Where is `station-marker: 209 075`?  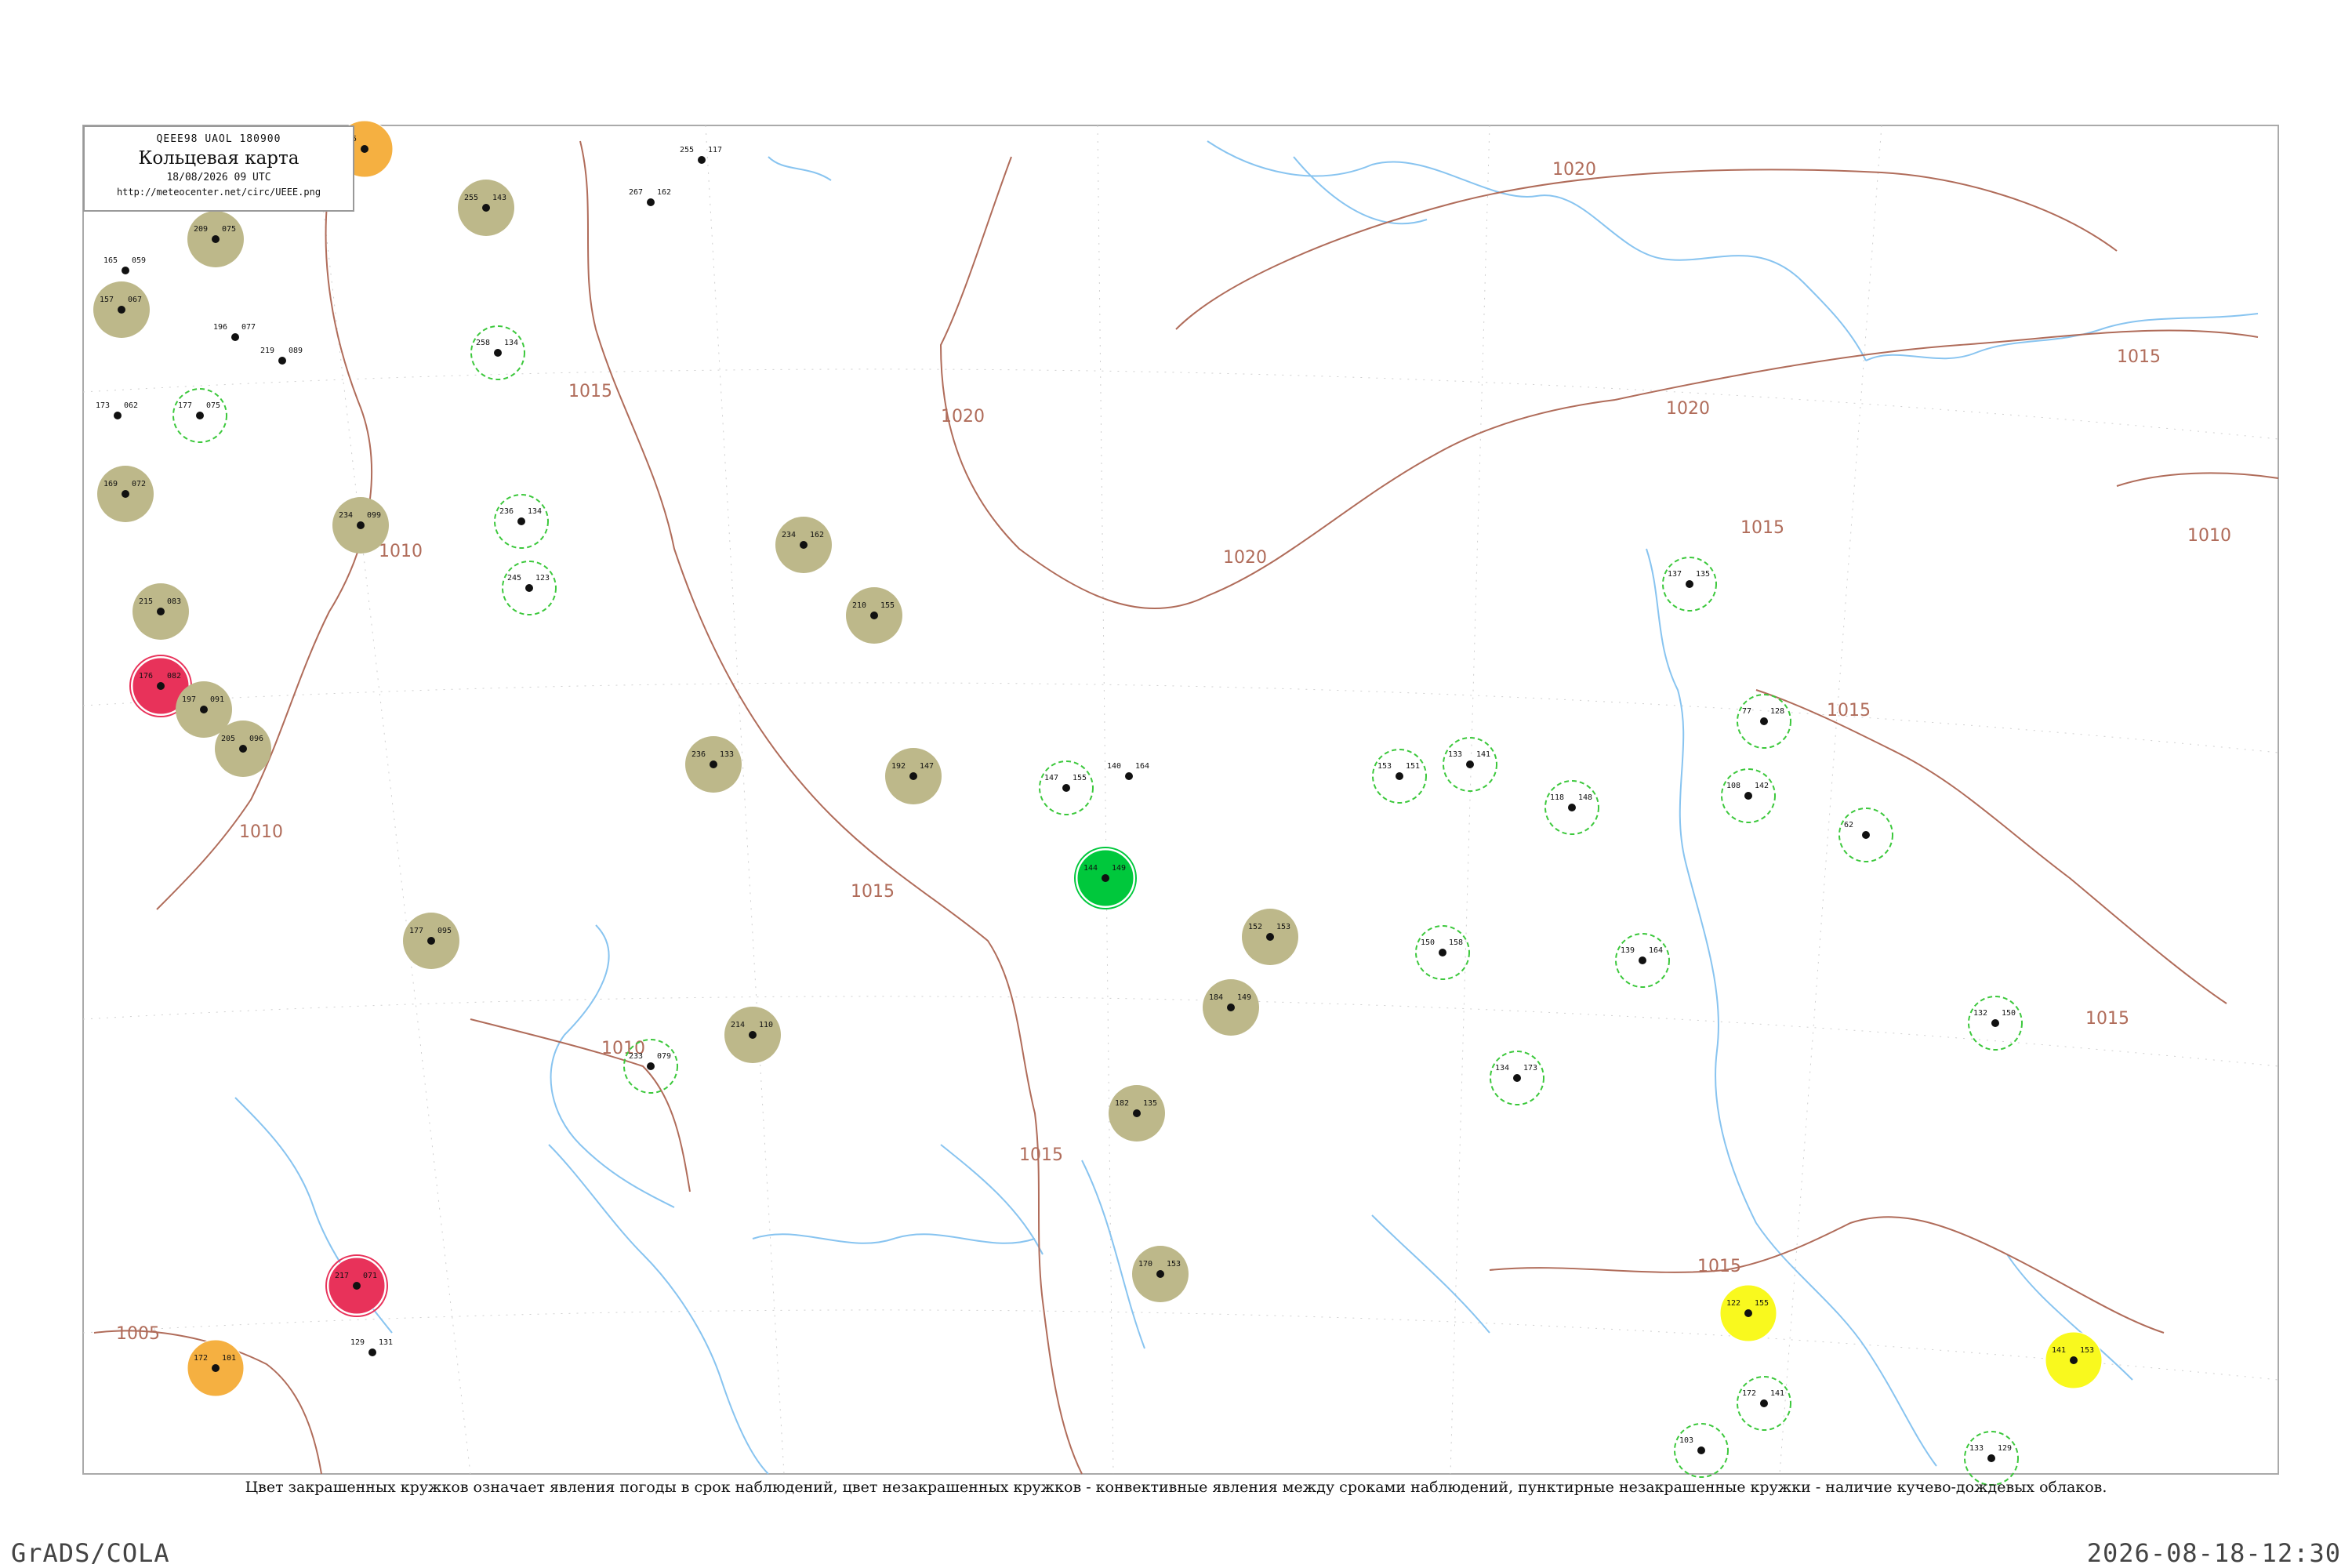 station-marker: 209 075 is located at coordinates (215, 239).